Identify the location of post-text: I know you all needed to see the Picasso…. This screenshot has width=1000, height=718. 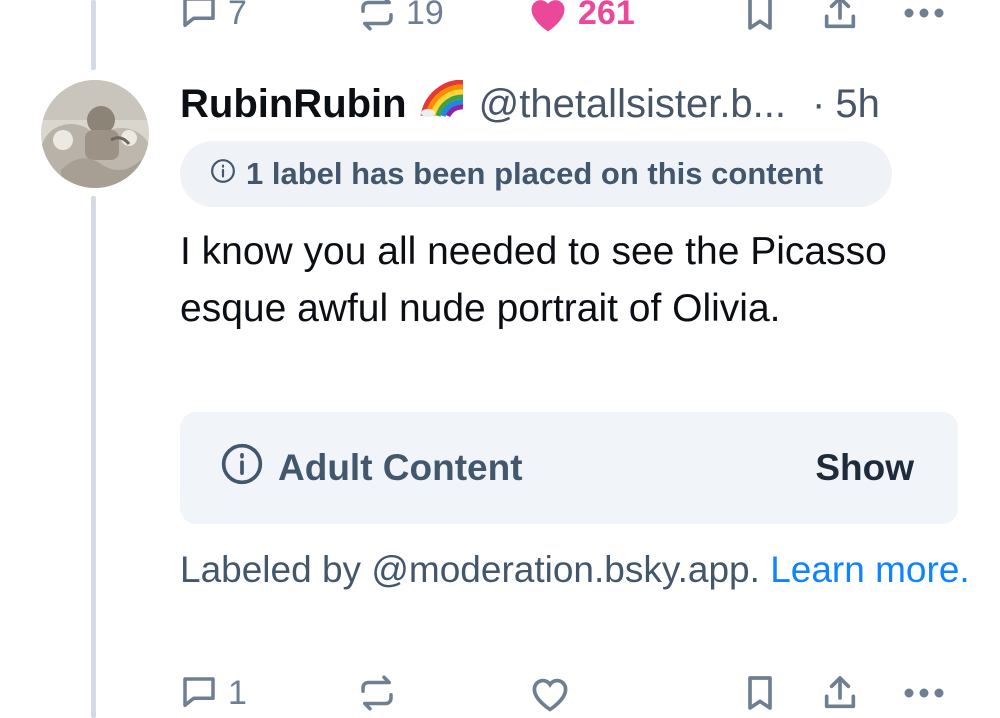
(533, 280).